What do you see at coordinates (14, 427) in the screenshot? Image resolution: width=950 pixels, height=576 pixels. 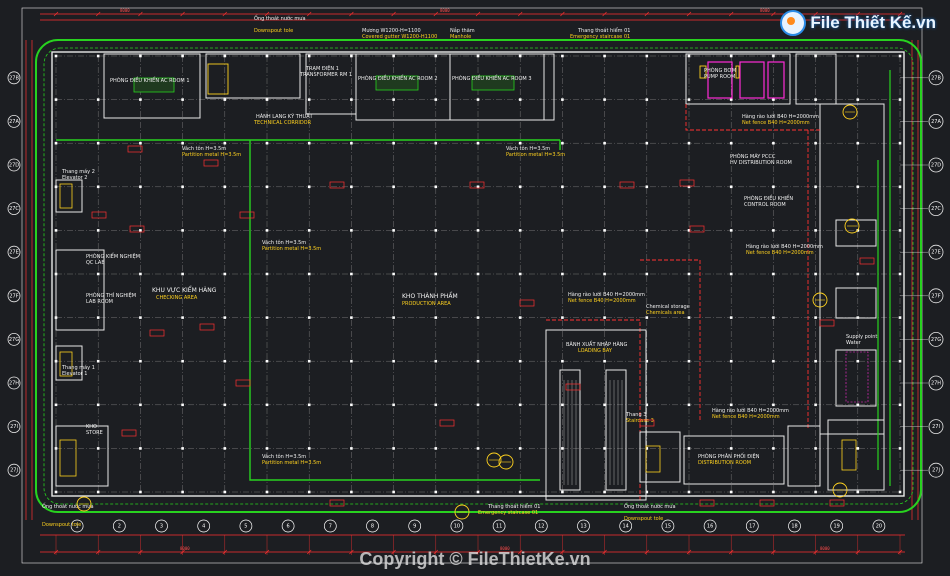 I see `axis-label: 27I` at bounding box center [14, 427].